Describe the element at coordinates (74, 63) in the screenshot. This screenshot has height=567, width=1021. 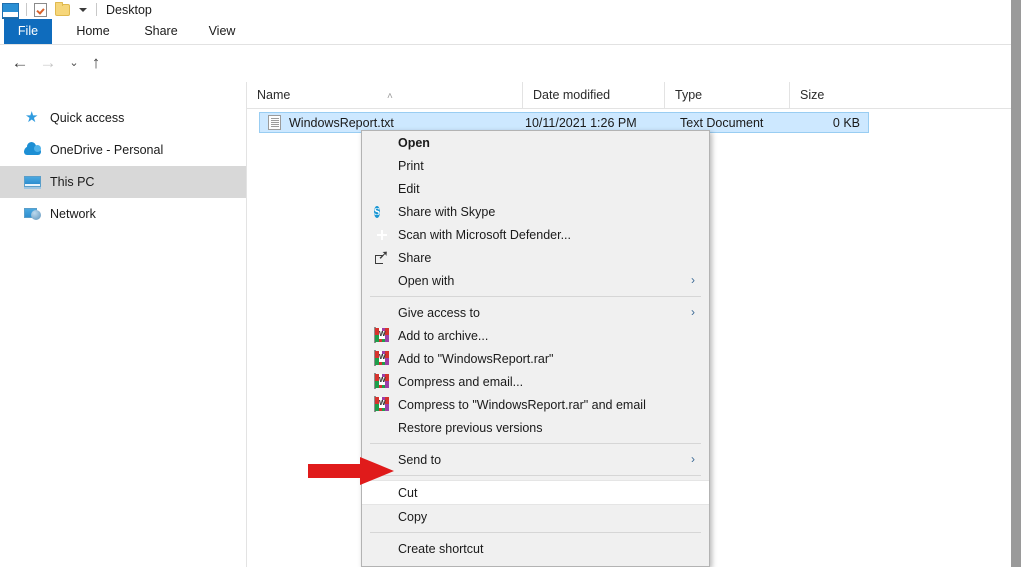
I see `recent-locations-button: ⌄` at that location.